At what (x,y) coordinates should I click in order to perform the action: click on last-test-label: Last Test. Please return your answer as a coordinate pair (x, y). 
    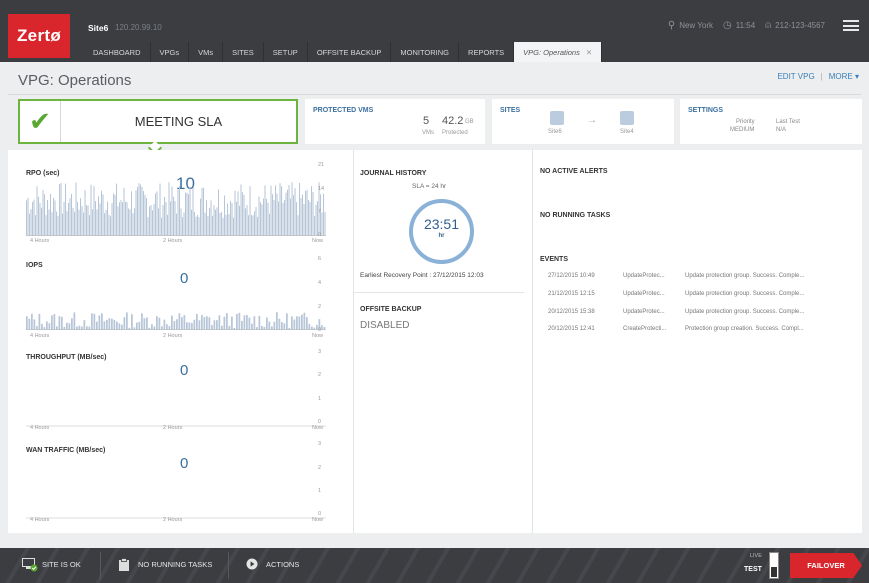
    Looking at the image, I should click on (788, 122).